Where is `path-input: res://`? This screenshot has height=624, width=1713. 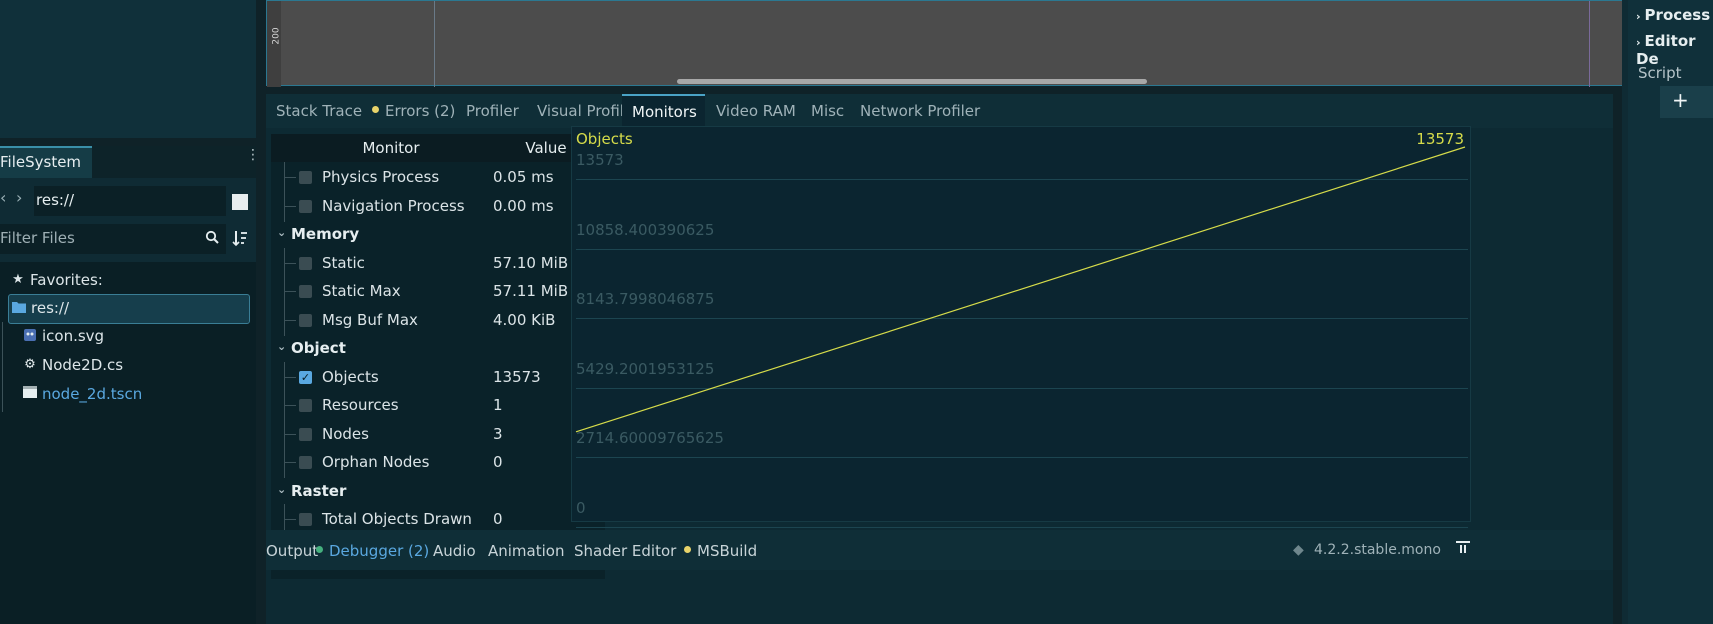
path-input: res:// is located at coordinates (130, 201).